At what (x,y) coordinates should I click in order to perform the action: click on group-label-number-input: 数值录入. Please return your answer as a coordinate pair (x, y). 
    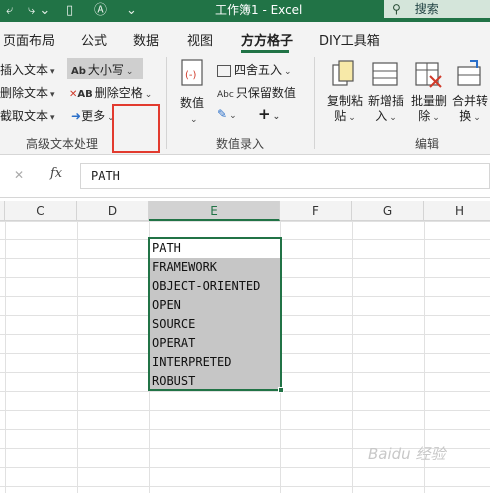
    Looking at the image, I should click on (240, 144).